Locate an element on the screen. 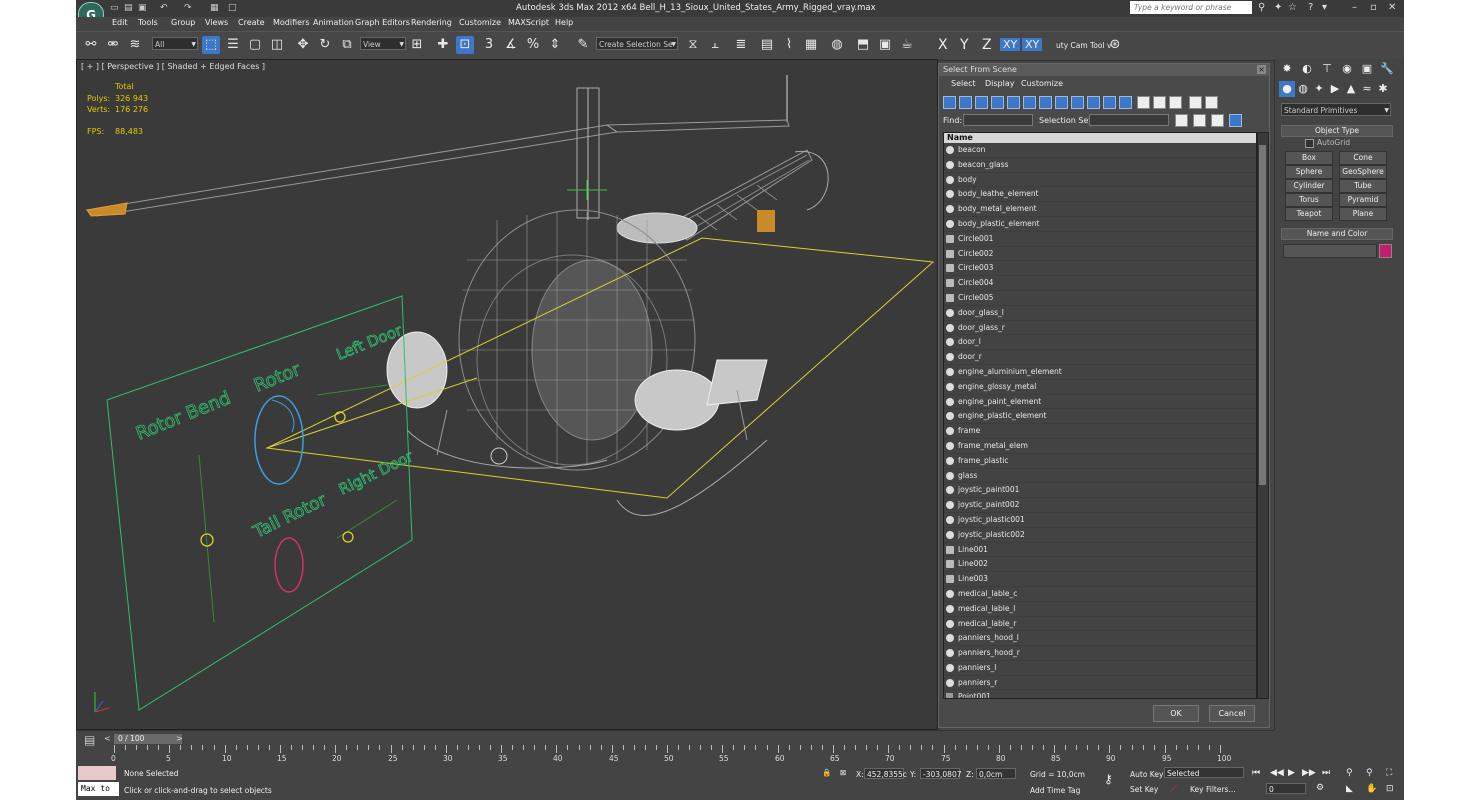 This screenshot has width=1480, height=800. box-button: Box is located at coordinates (1309, 158).